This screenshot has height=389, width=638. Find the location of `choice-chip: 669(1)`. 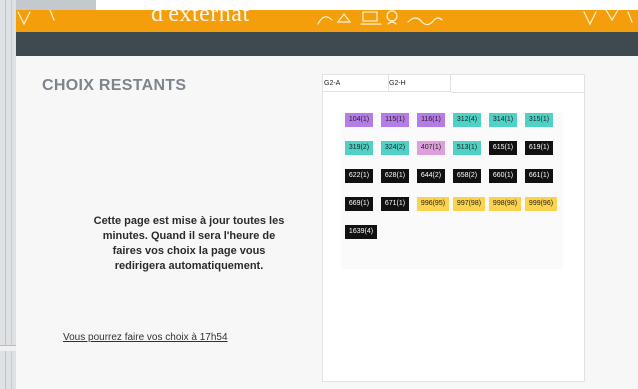

choice-chip: 669(1) is located at coordinates (359, 204).